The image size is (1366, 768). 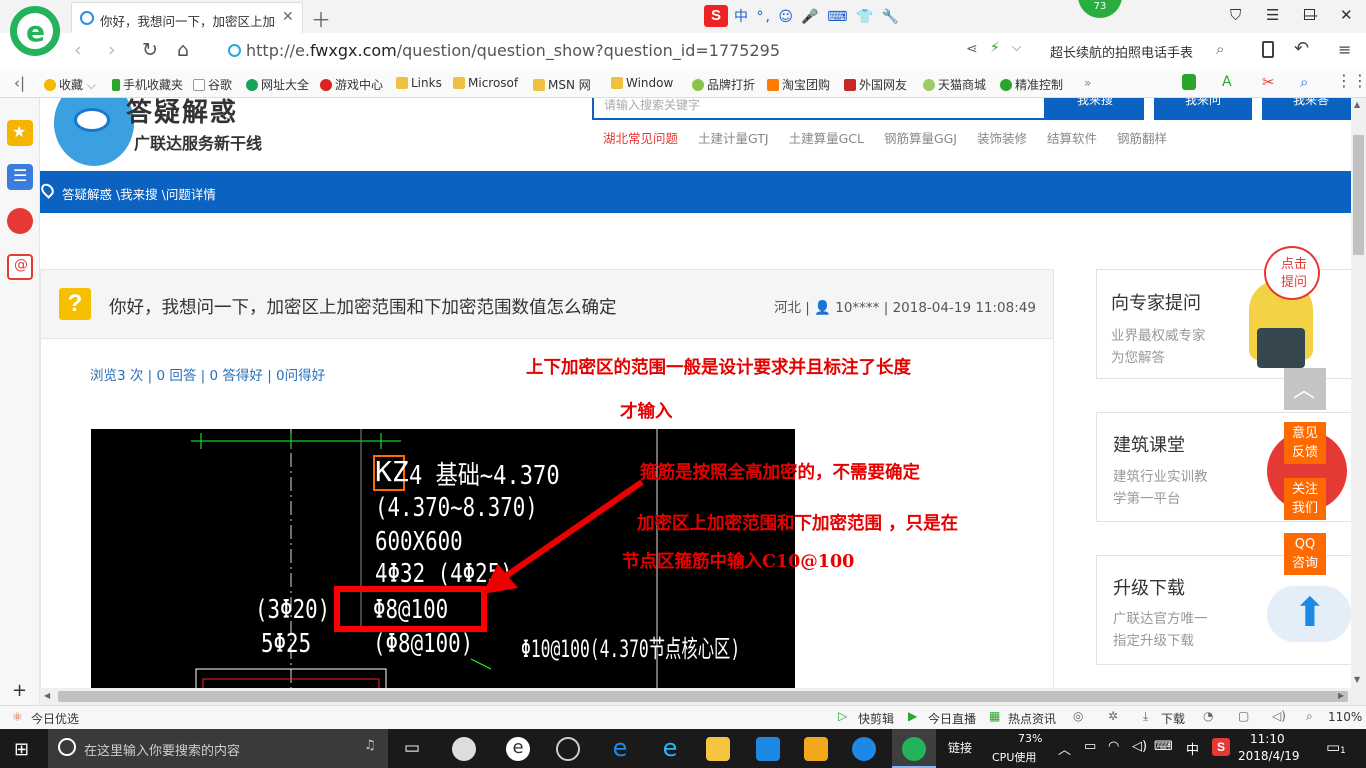 What do you see at coordinates (112, 50) in the screenshot?
I see `forward-icon: ›` at bounding box center [112, 50].